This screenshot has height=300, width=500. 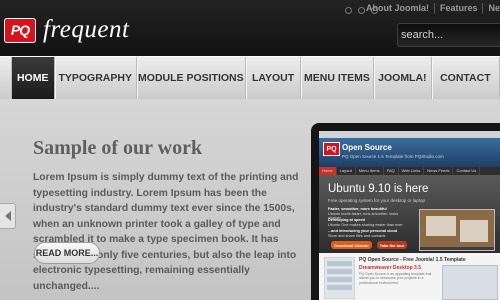 I want to click on preview-title: Open Source, so click(x=367, y=147).